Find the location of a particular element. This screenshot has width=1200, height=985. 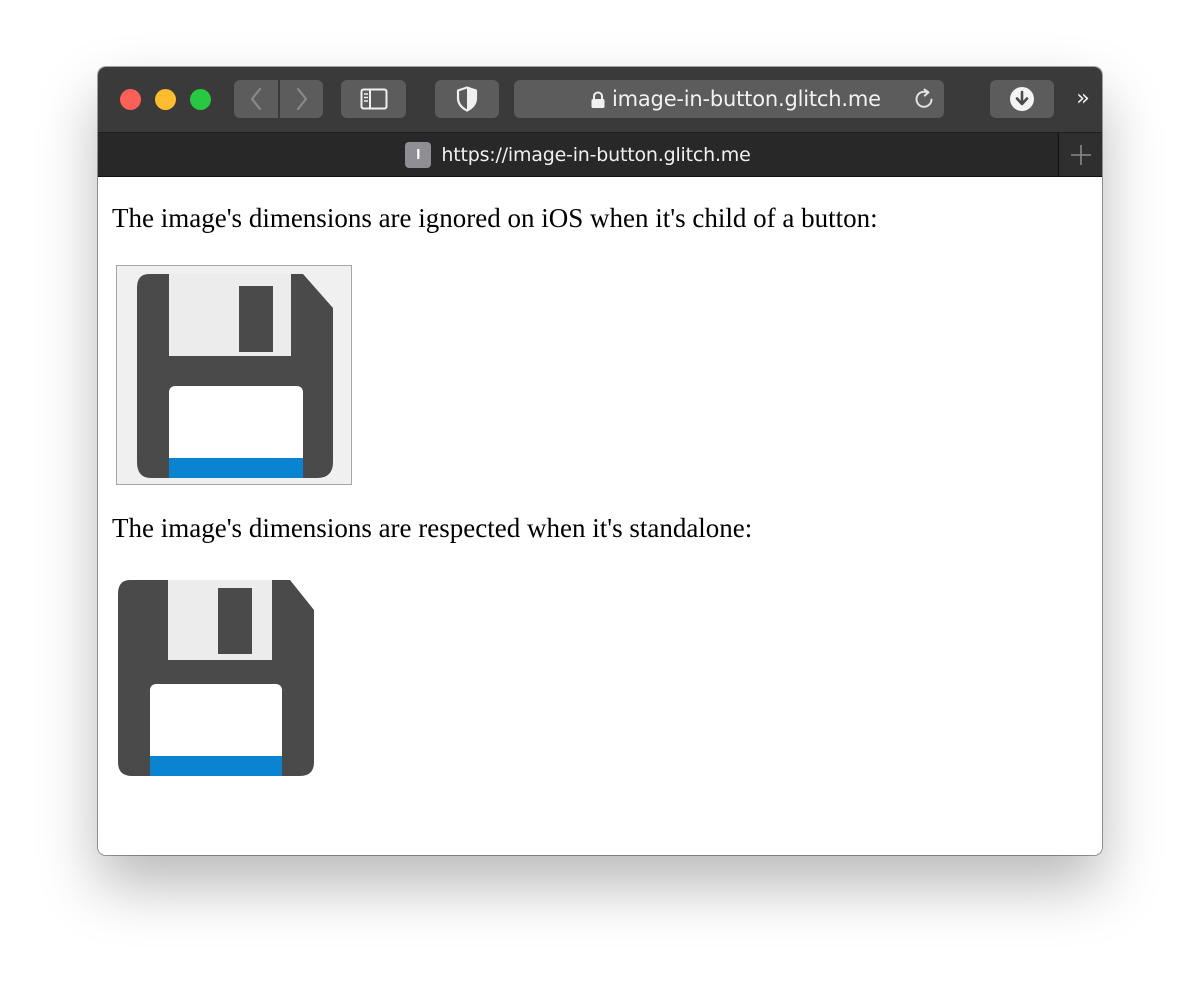

address-bar: image-in-button.glitch.me is located at coordinates (729, 99).